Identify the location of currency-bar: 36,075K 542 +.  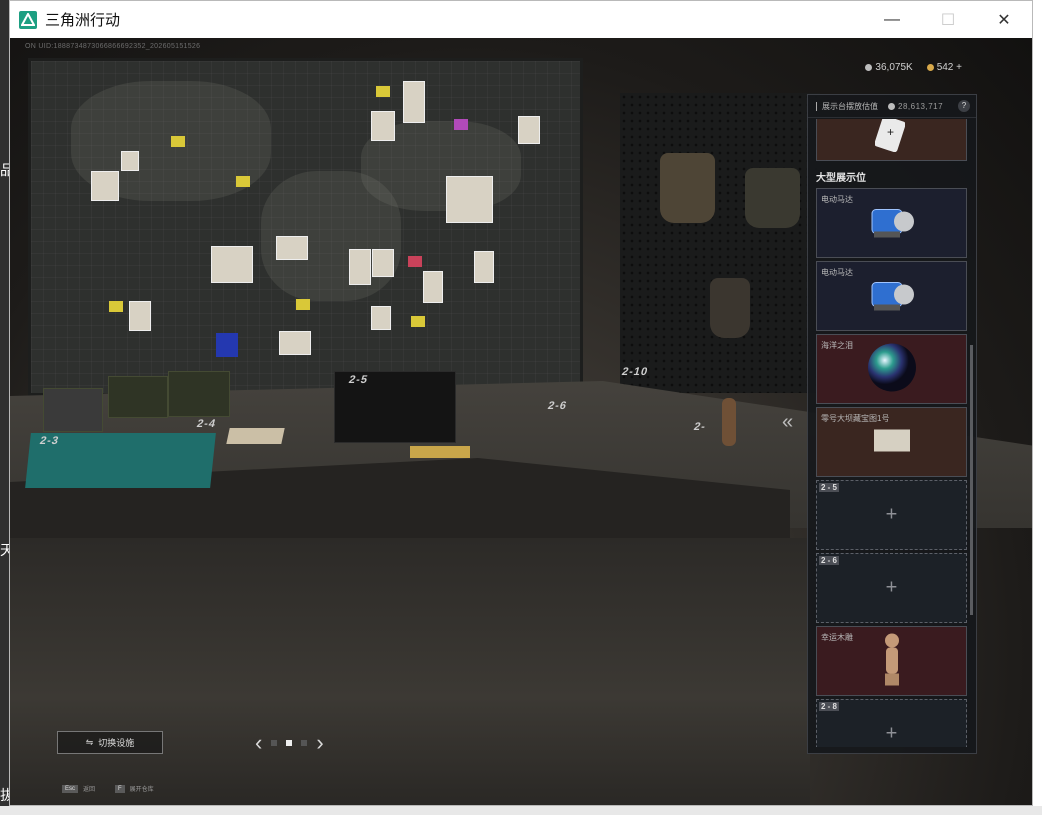
(913, 67).